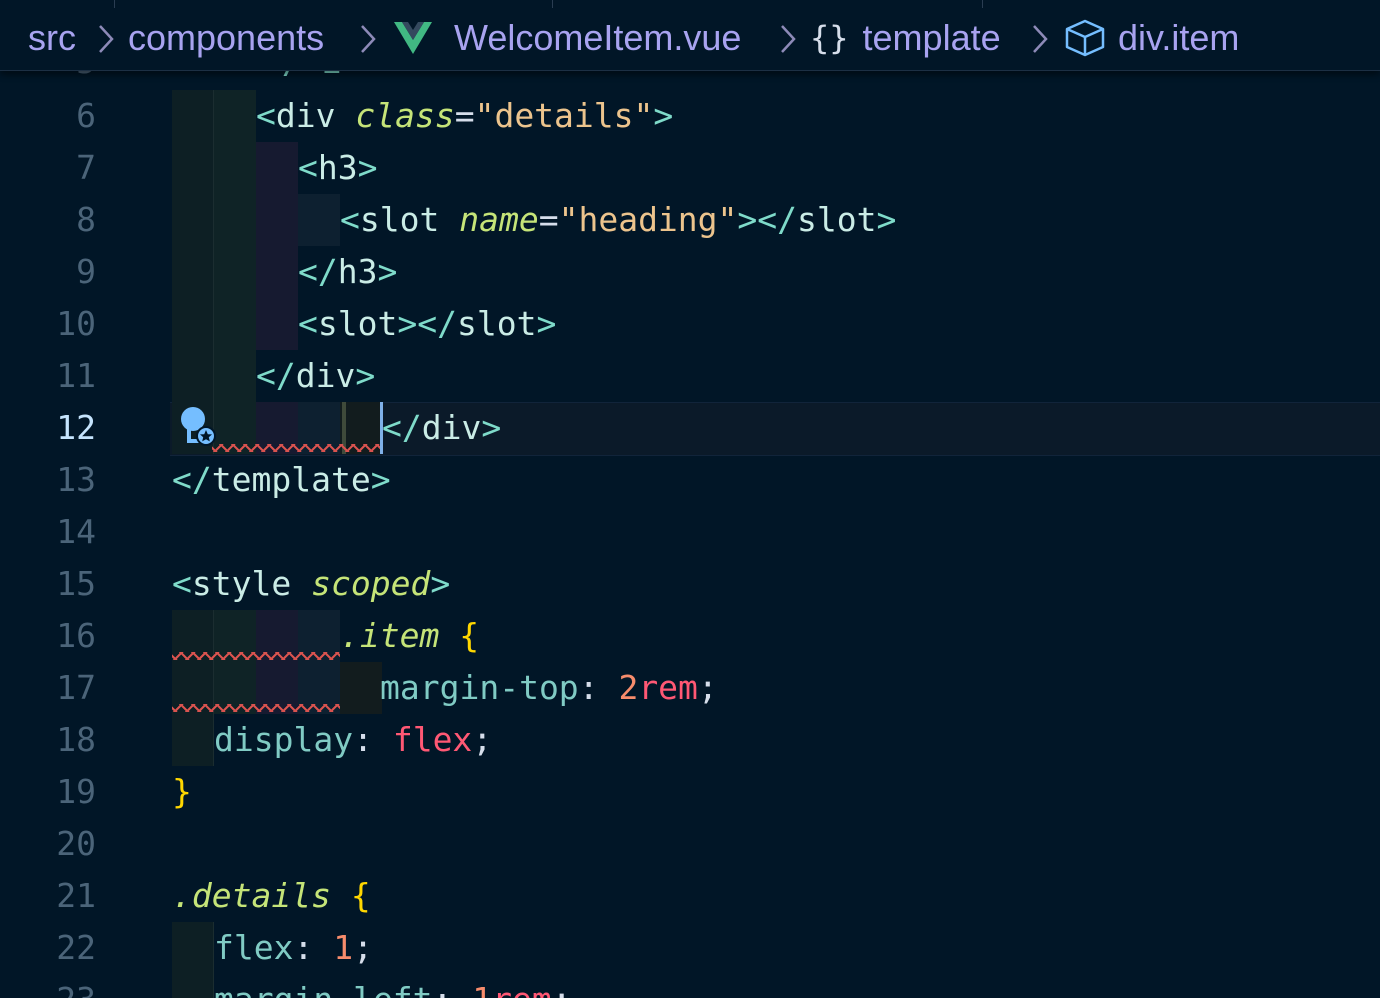 This screenshot has width=1380, height=998. Describe the element at coordinates (76, 583) in the screenshot. I see `line-number: 15` at that location.